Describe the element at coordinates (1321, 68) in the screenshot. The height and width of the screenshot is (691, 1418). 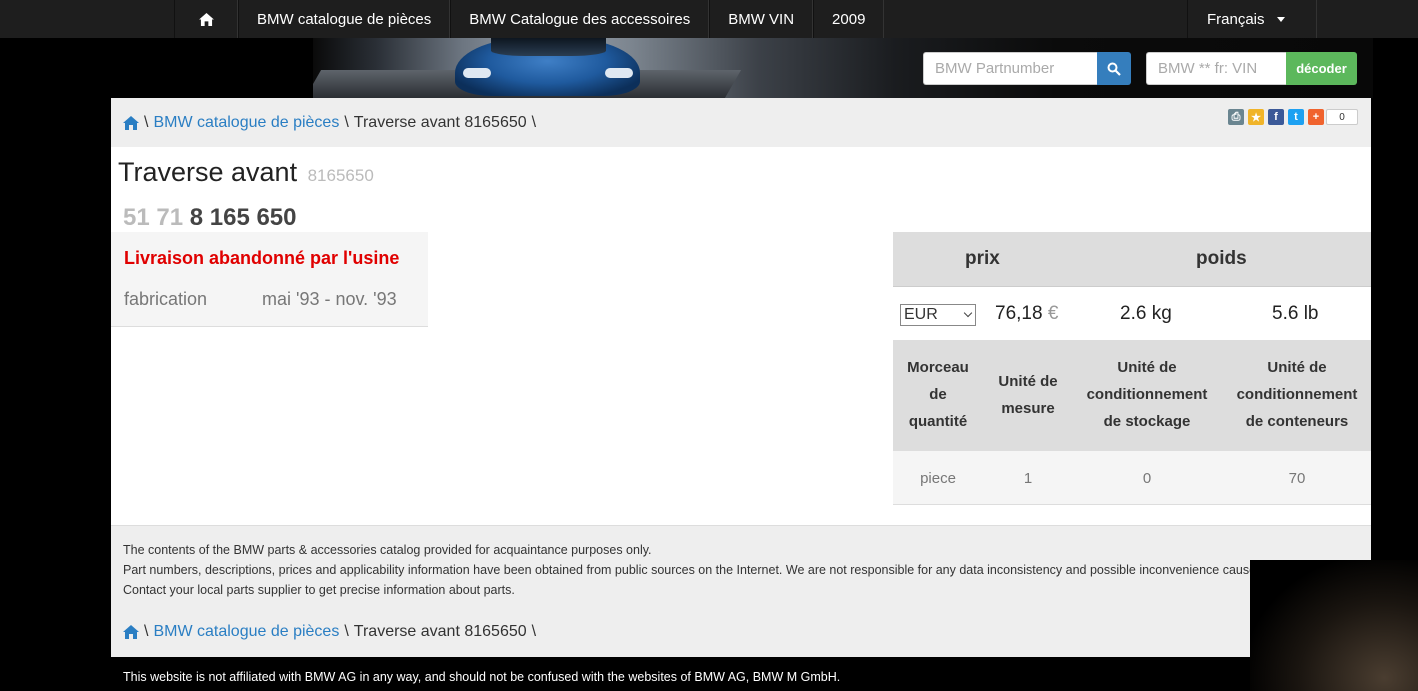
I see `decode-button: décoder` at that location.